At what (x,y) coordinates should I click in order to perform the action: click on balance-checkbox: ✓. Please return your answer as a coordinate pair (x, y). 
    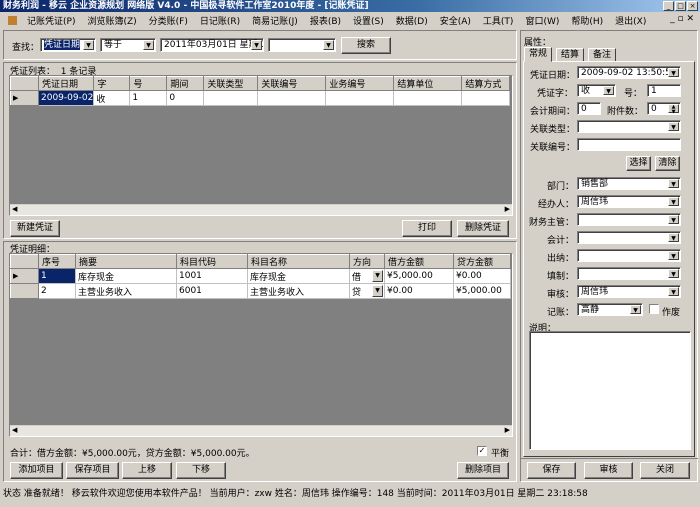
    Looking at the image, I should click on (482, 451).